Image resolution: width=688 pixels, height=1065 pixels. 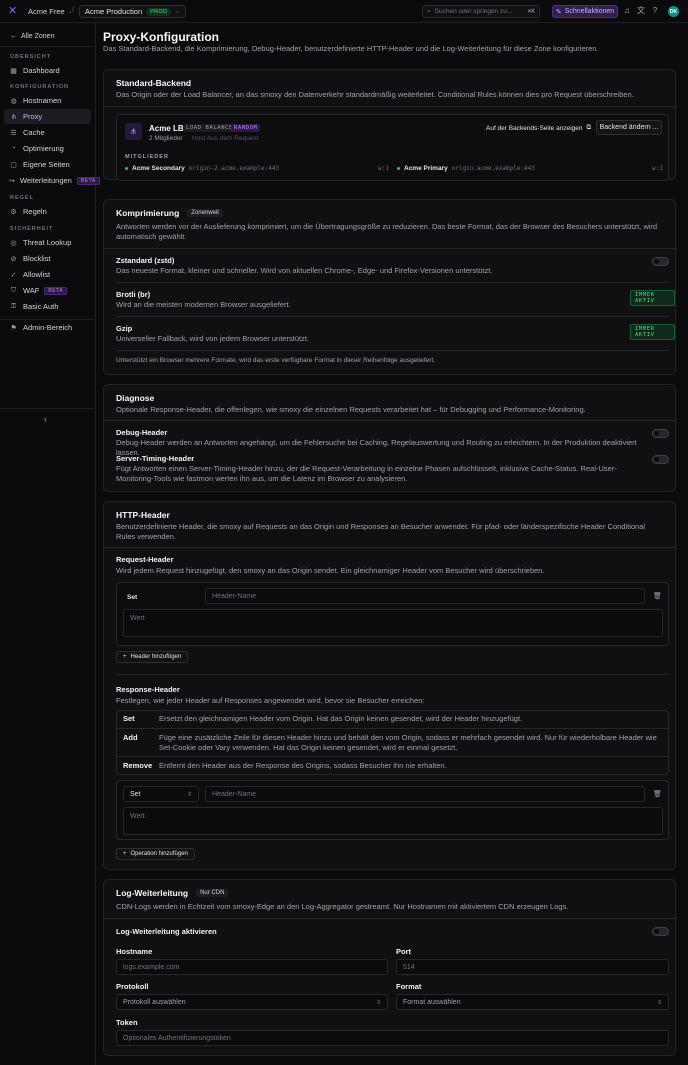 I want to click on sidebar-item-blocklist: ⊘ Blocklist, so click(x=47, y=258).